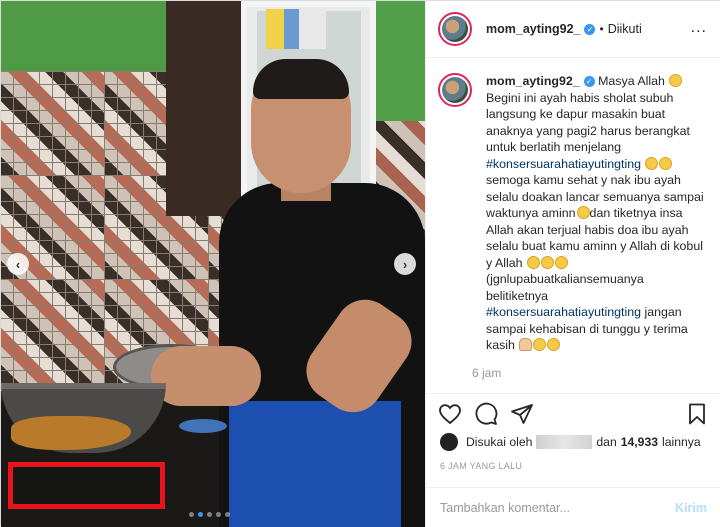 This screenshot has width=720, height=527. Describe the element at coordinates (526, 344) in the screenshot. I see `pray-emoji-icon` at that location.